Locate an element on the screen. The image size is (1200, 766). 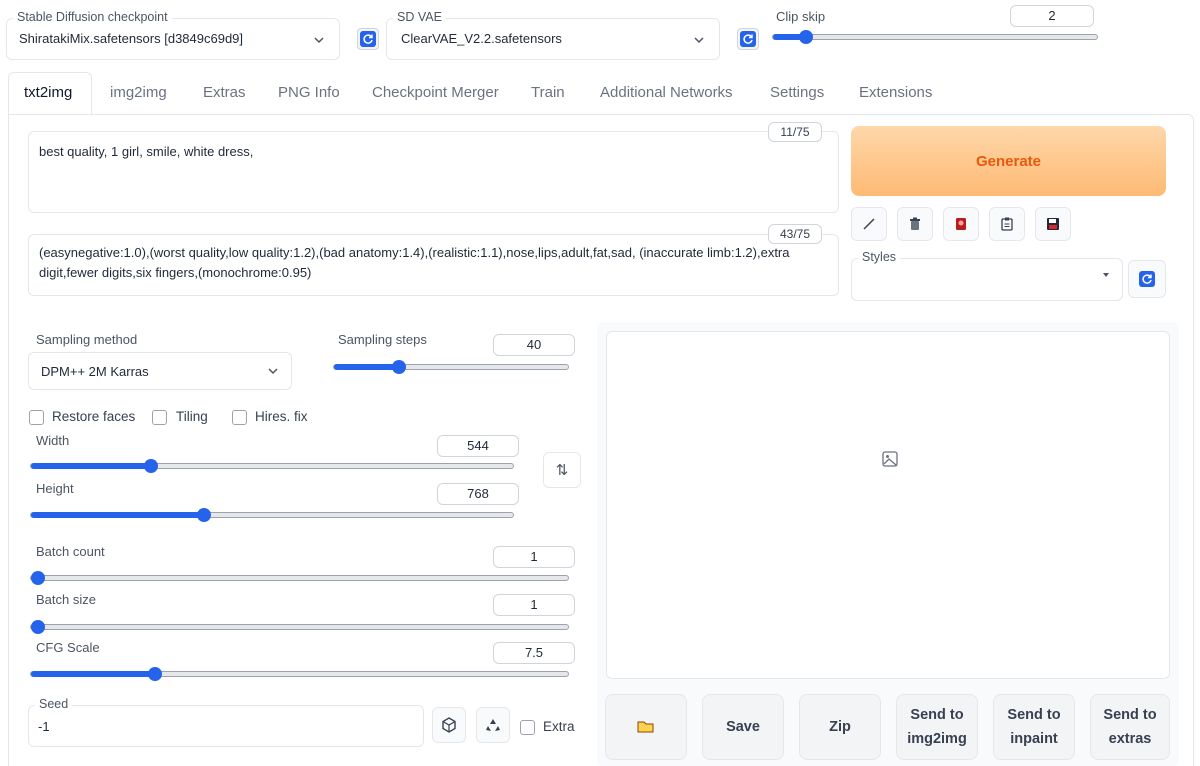
clip-skip-label: Clip skip is located at coordinates (801, 16).